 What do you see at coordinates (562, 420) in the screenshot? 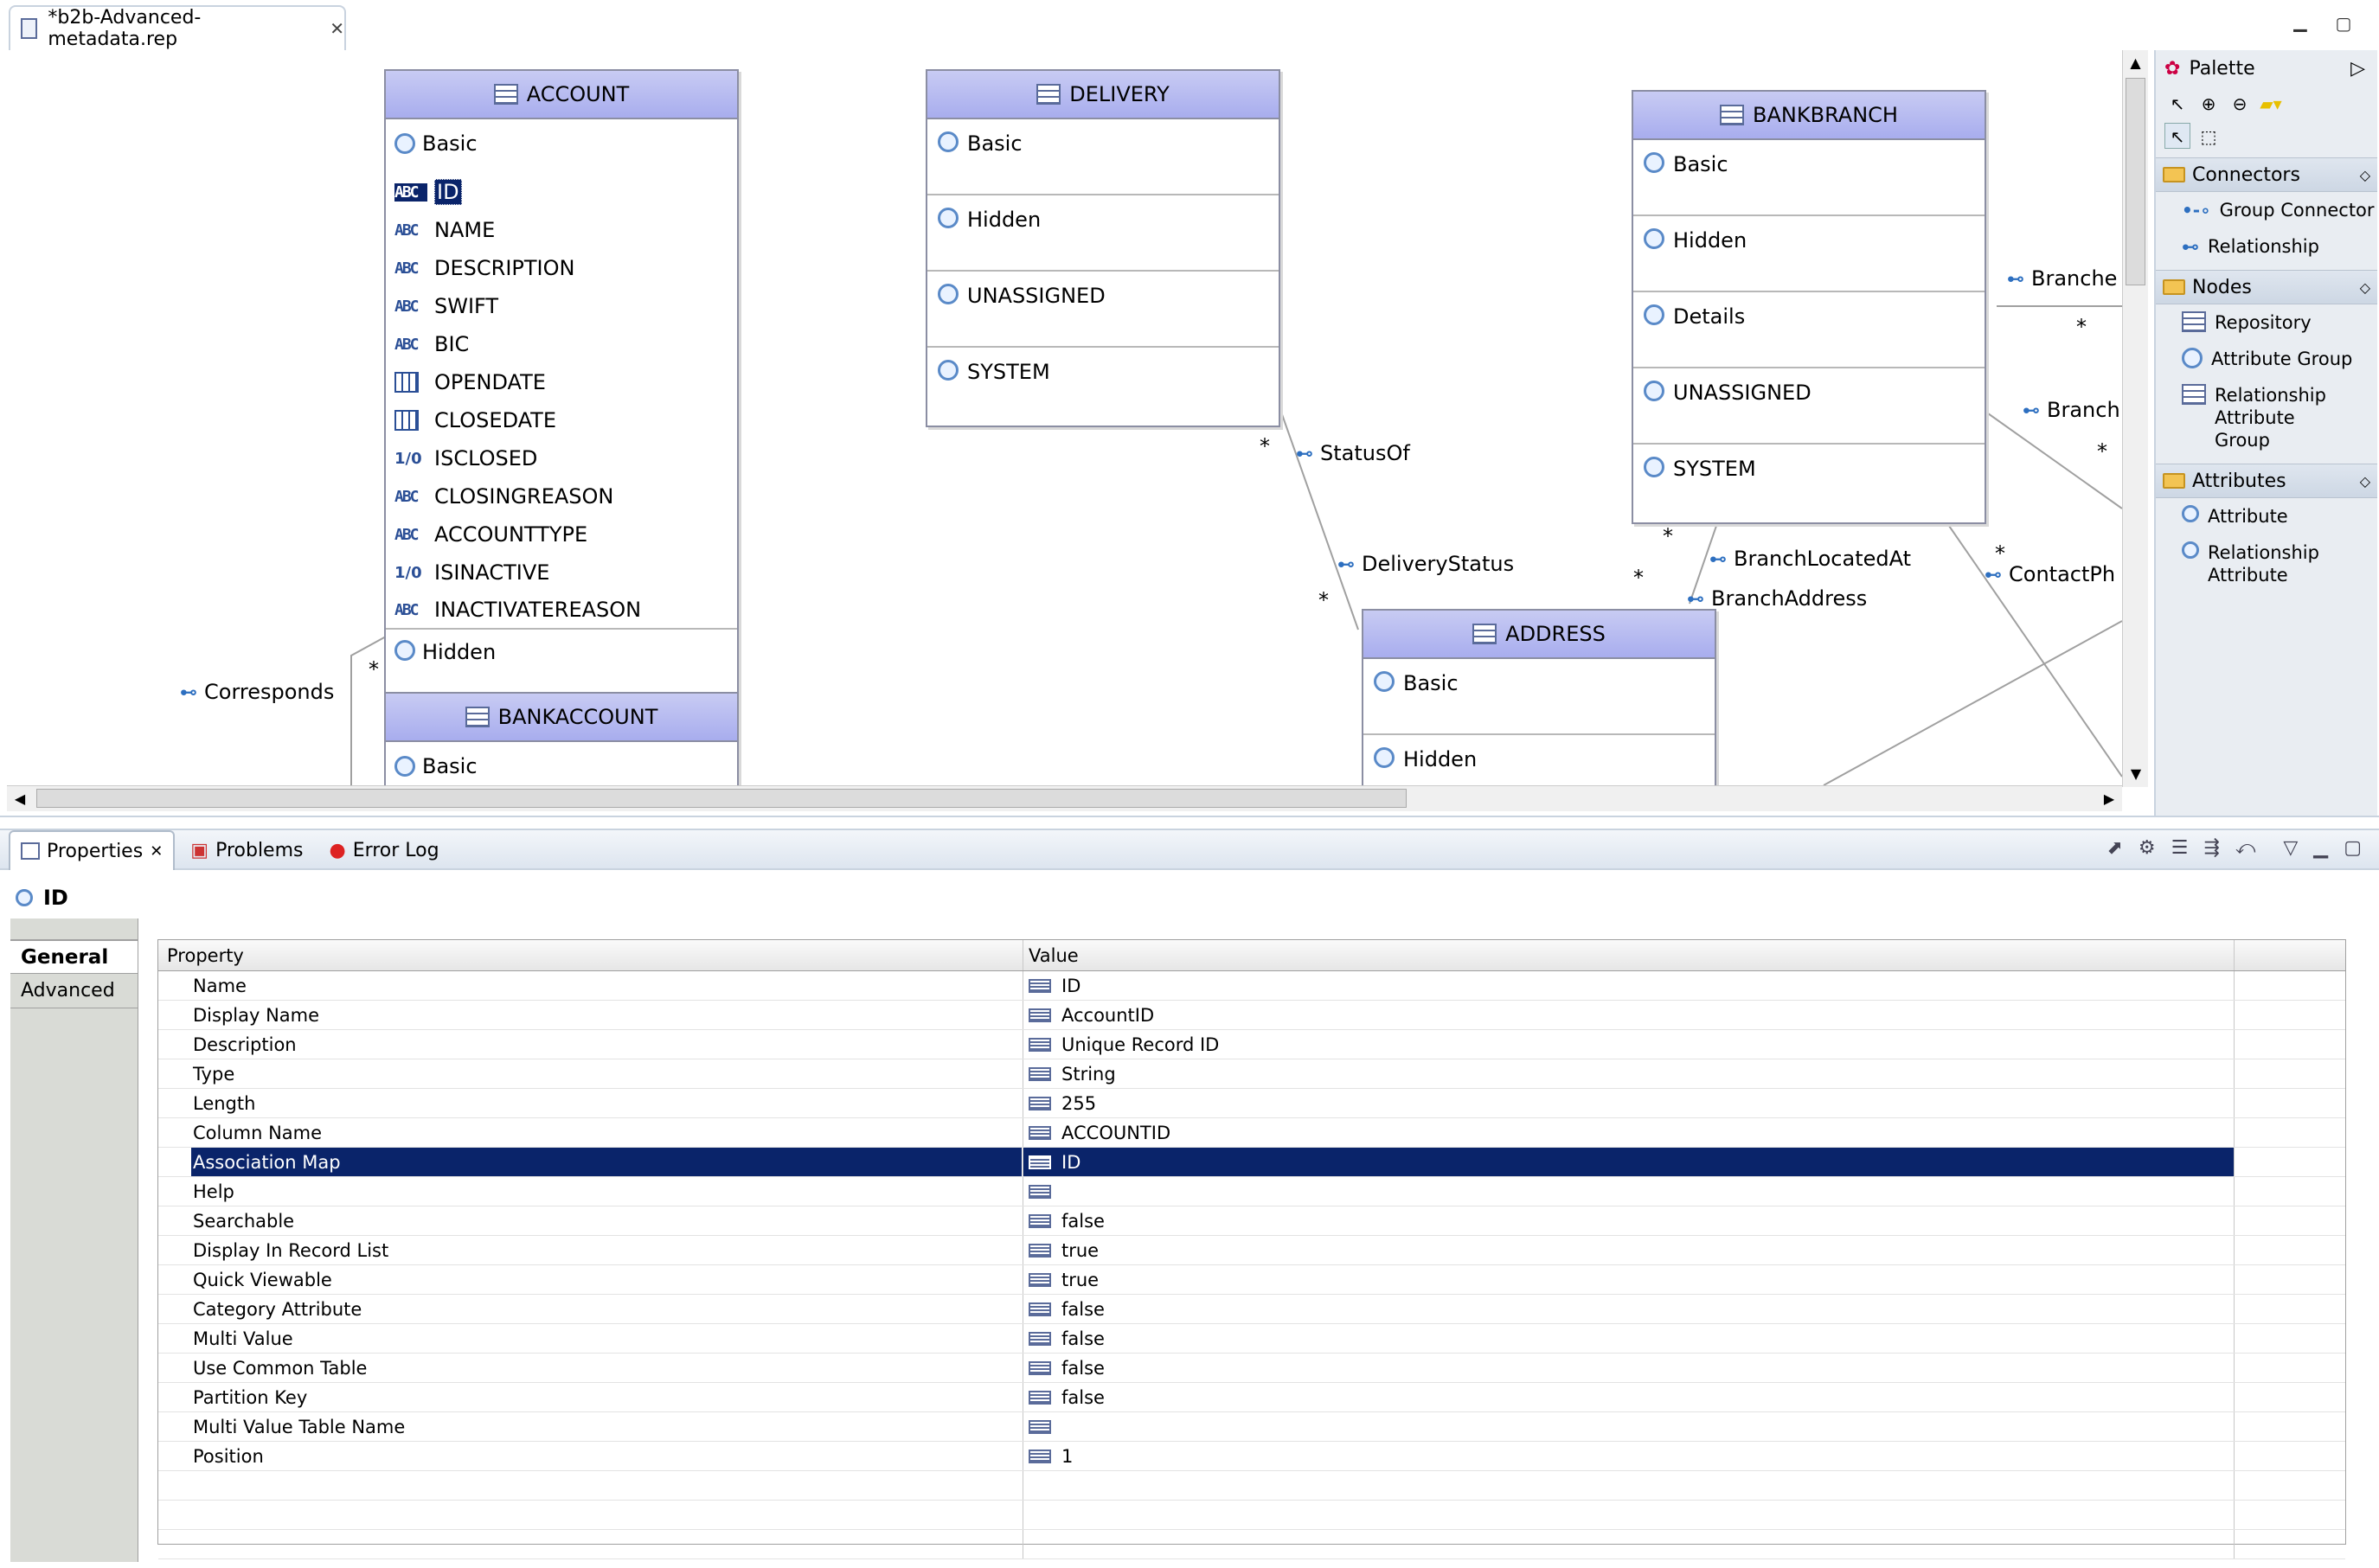
I see `attribute-row: CLOSEDATE` at bounding box center [562, 420].